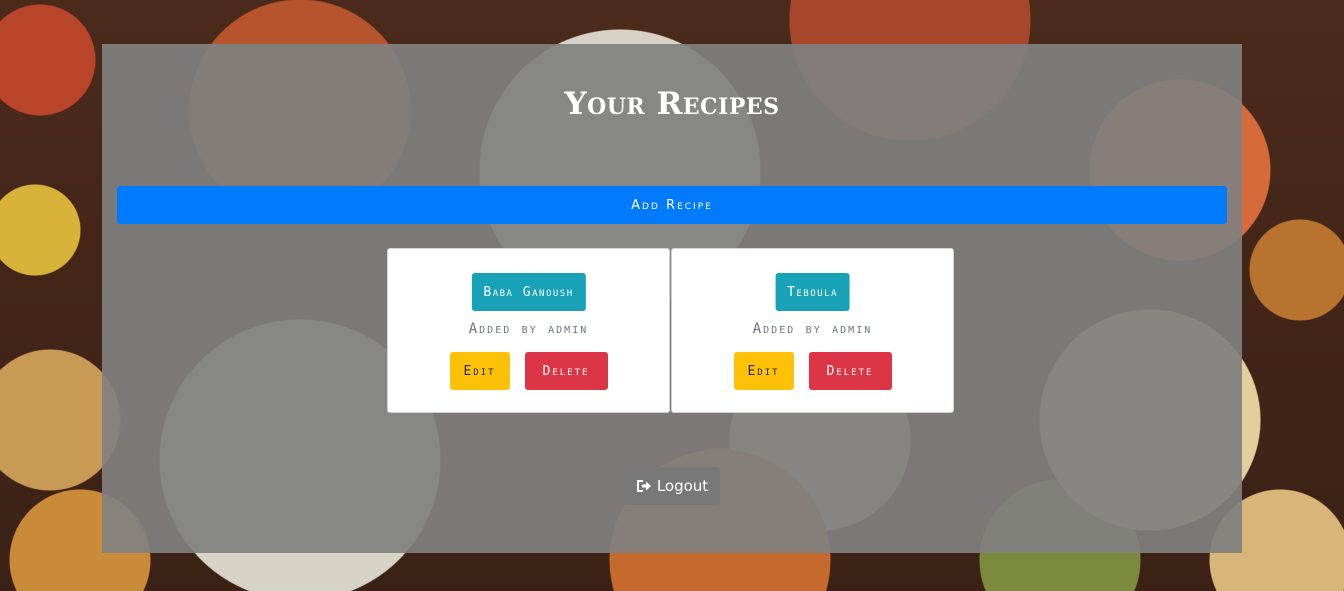  What do you see at coordinates (682, 486) in the screenshot?
I see `logout-label: Logout` at bounding box center [682, 486].